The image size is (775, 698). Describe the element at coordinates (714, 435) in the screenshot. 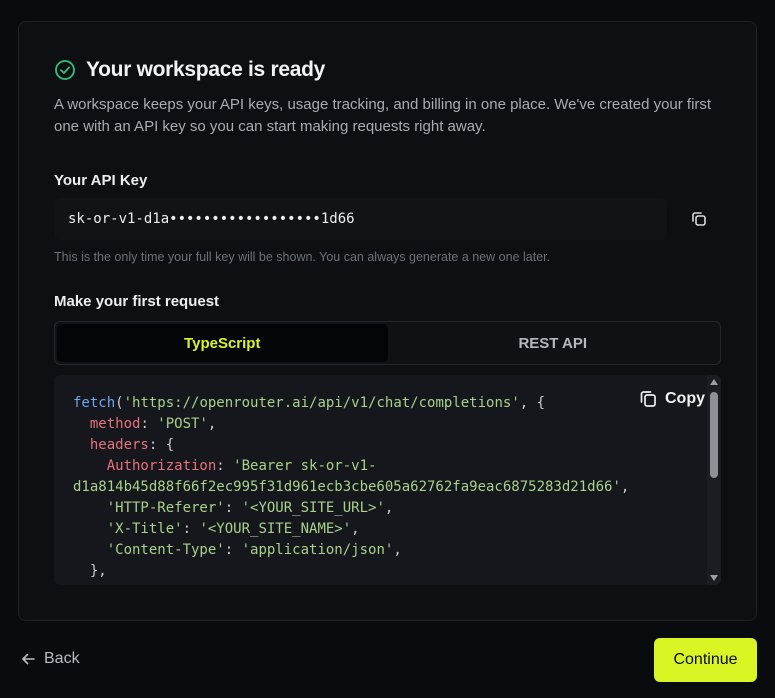

I see `scroll-thumb` at that location.